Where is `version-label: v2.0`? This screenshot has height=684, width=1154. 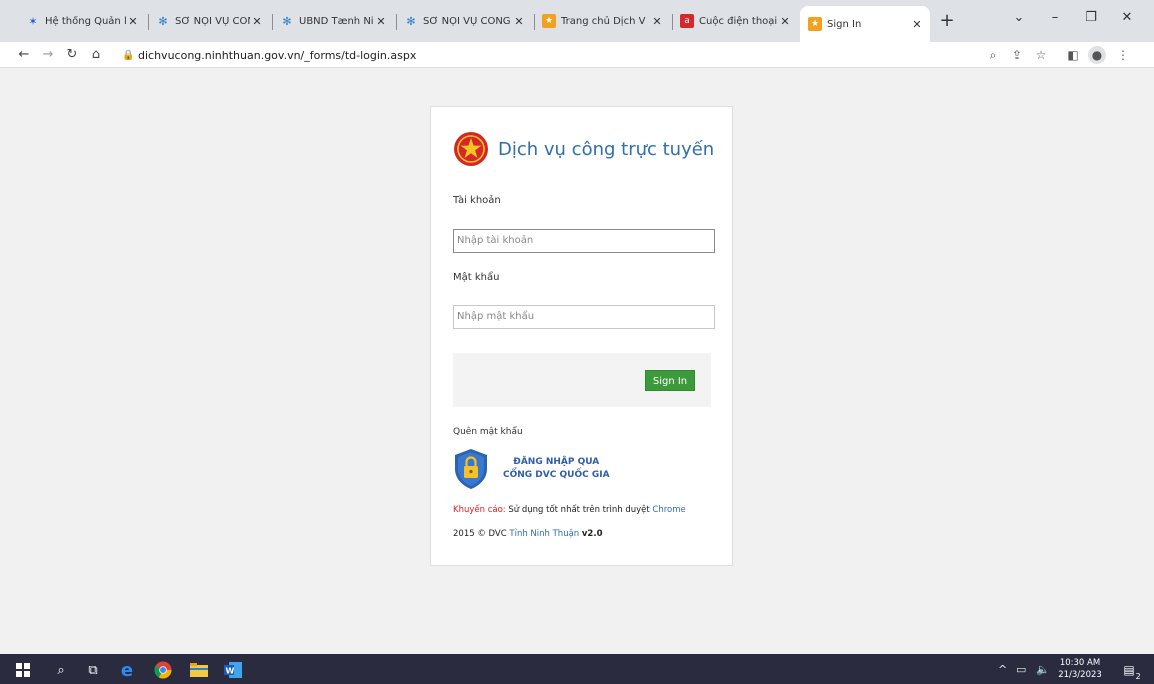 version-label: v2.0 is located at coordinates (592, 534).